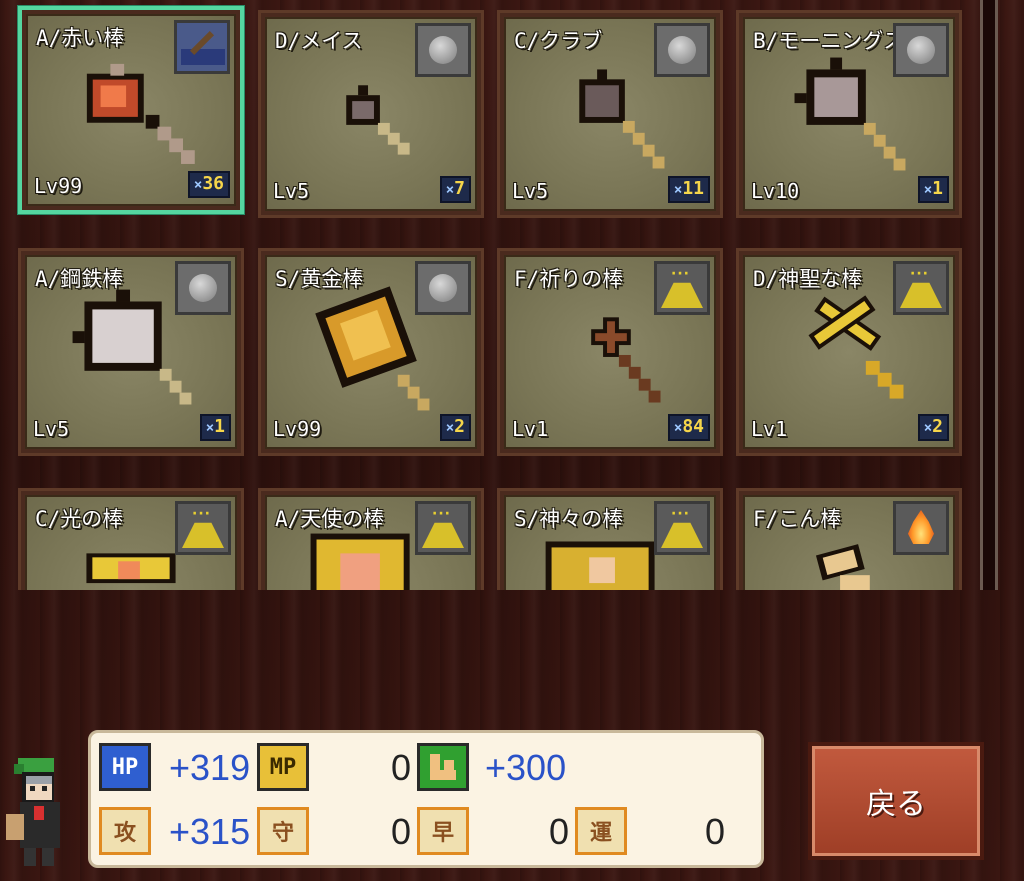  Describe the element at coordinates (33, 812) in the screenshot. I see `hero-avatar` at that location.